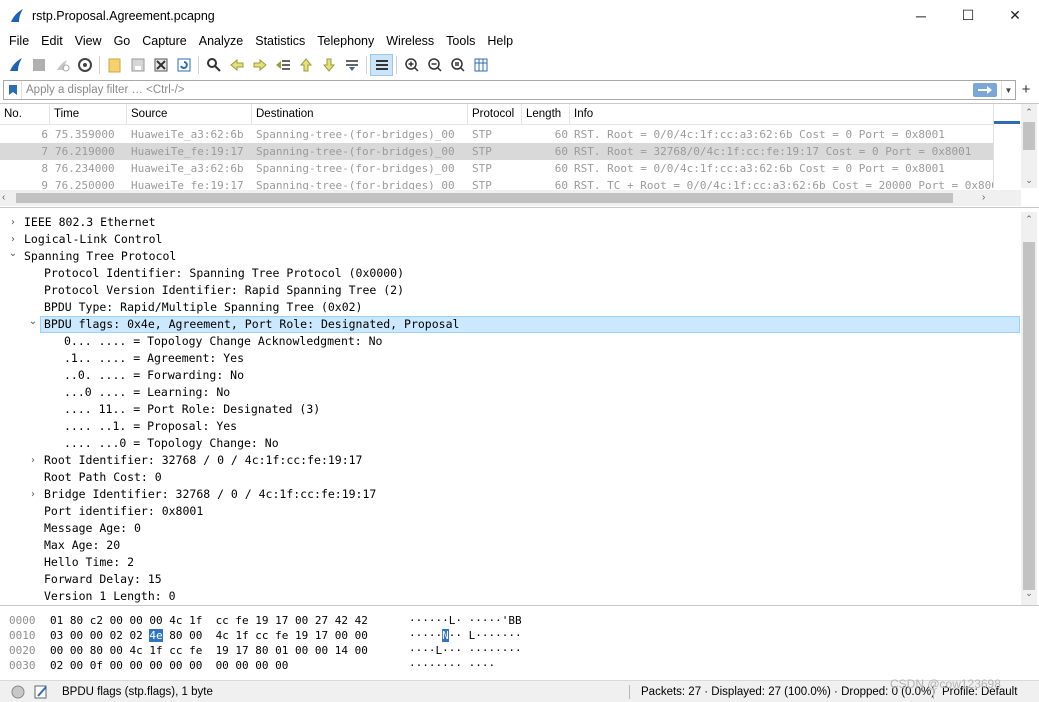 The width and height of the screenshot is (1039, 702). What do you see at coordinates (328, 65) in the screenshot?
I see `last-packet-button` at bounding box center [328, 65].